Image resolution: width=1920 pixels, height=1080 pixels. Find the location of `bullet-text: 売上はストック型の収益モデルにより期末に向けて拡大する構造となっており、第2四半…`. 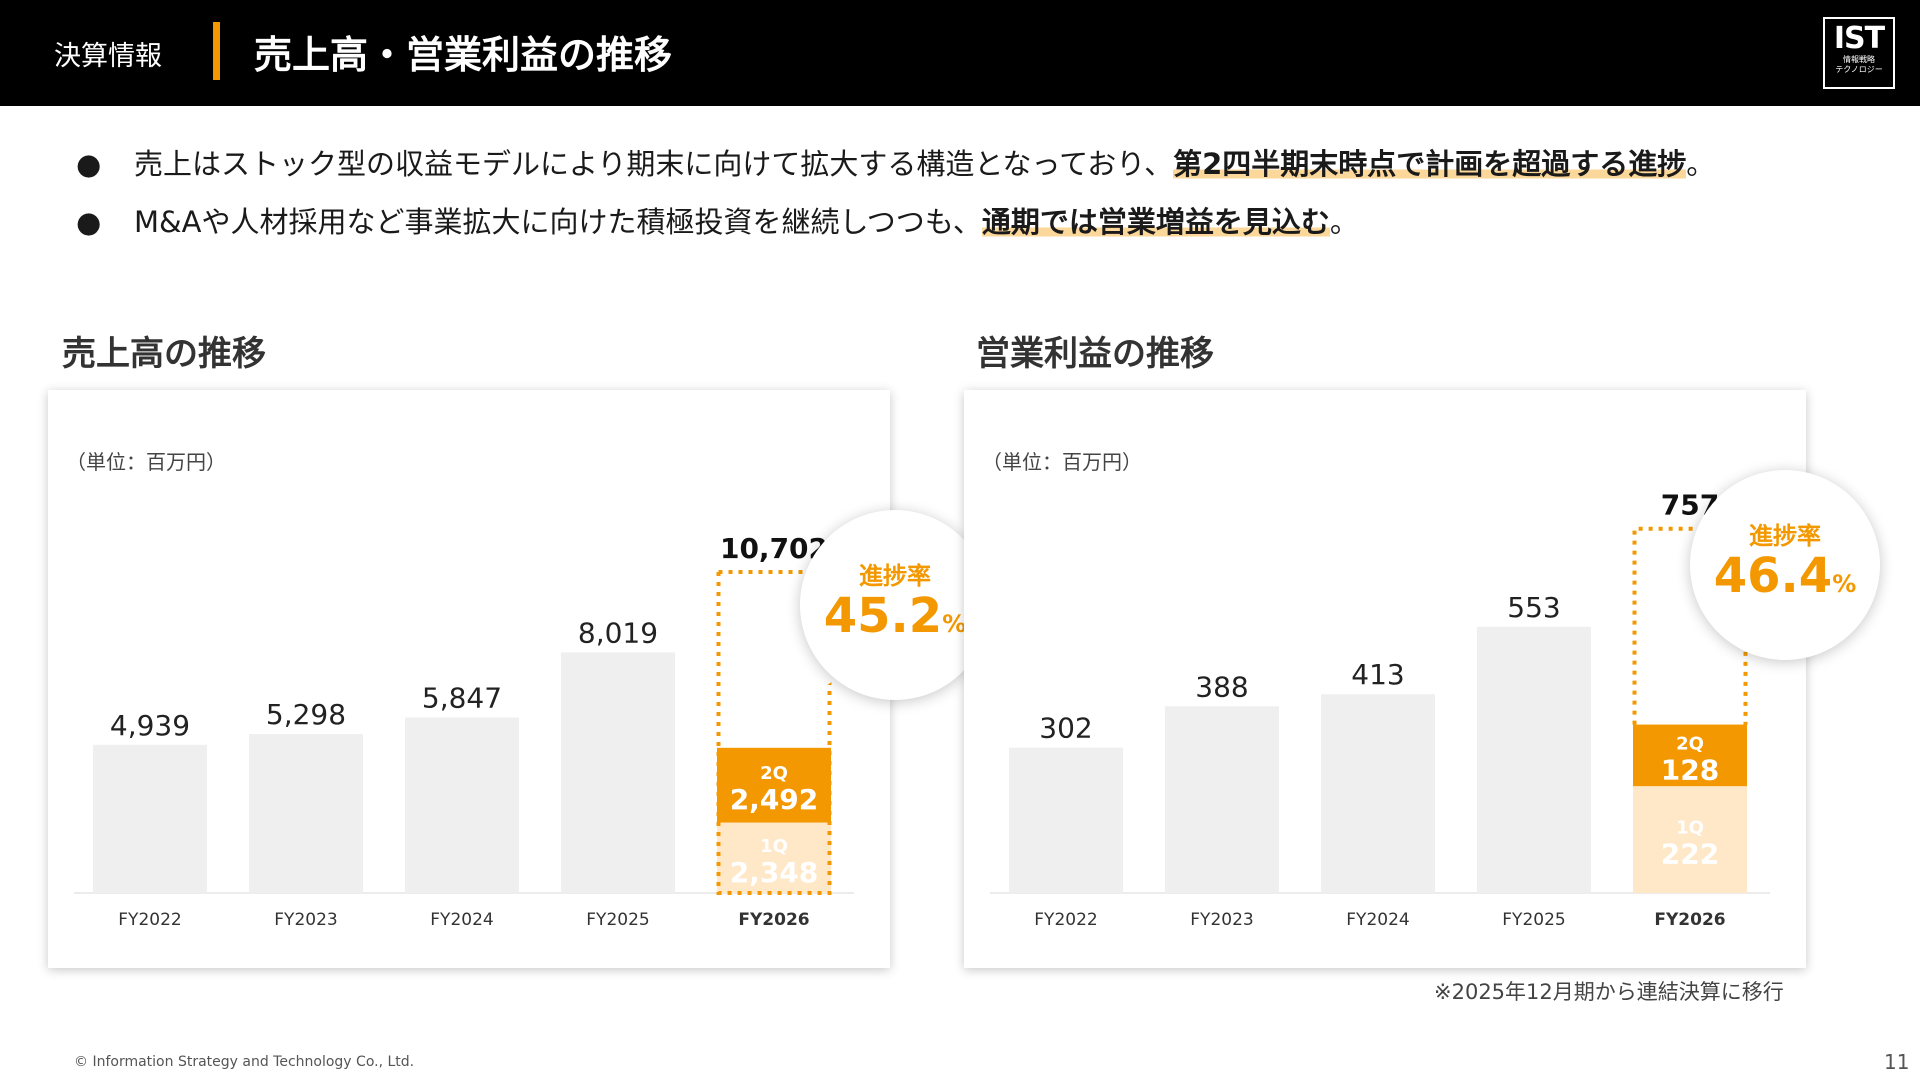

bullet-text: 売上はストック型の収益モデルにより期末に向けて拡大する構造となっており、第2四半… is located at coordinates (925, 164).